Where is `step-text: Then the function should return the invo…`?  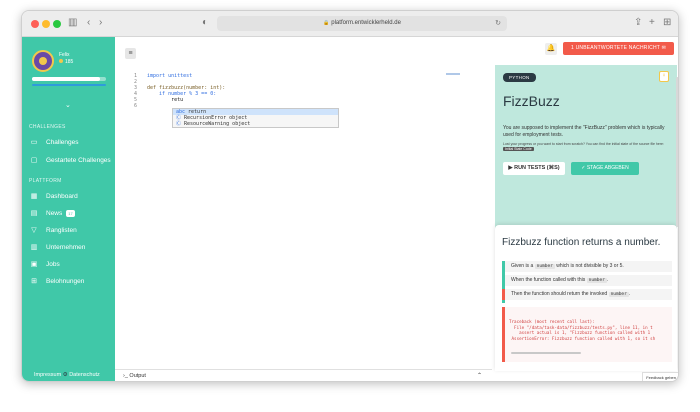 step-text: Then the function should return the invo… is located at coordinates (559, 294).